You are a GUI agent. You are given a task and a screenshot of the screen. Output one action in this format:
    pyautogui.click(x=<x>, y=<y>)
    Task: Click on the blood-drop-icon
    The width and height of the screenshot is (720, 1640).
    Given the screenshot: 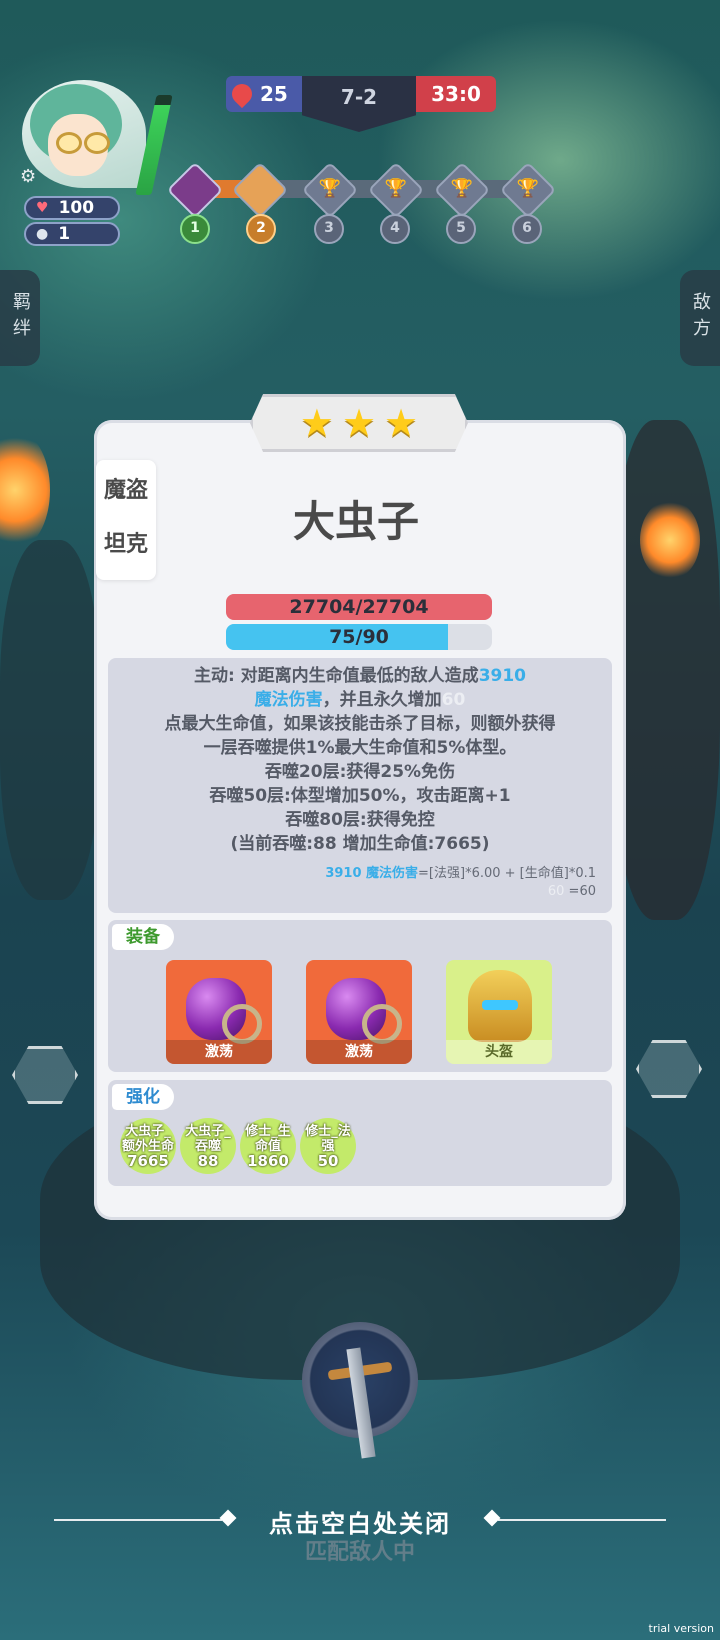 What is the action you would take?
    pyautogui.click(x=242, y=94)
    